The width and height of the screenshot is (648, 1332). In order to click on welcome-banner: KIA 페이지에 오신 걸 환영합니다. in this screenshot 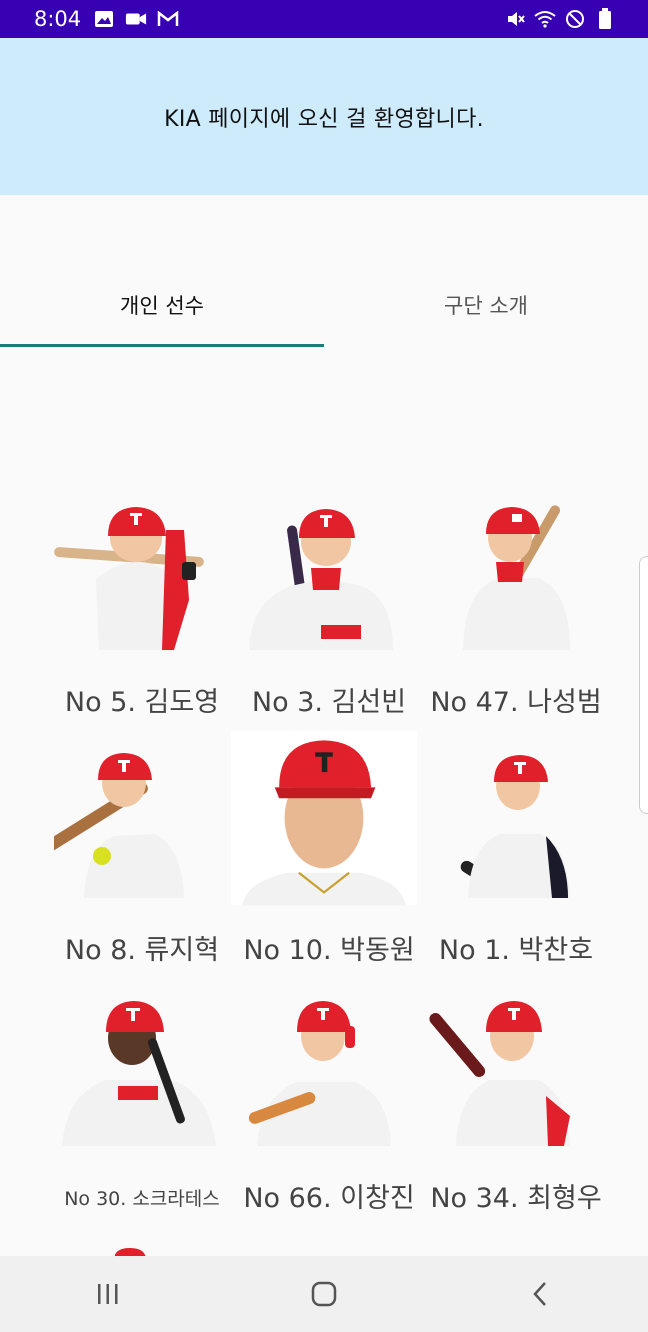, I will do `click(324, 116)`.